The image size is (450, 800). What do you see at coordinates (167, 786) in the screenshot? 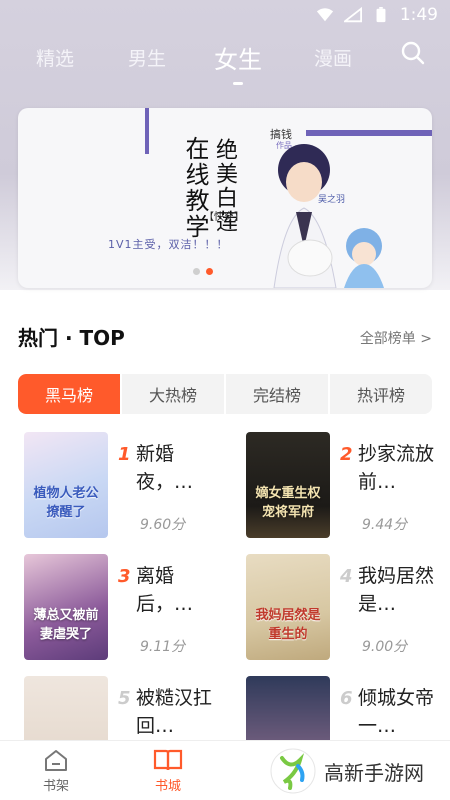
I see `bottom-nav-label: 书城` at bounding box center [167, 786].